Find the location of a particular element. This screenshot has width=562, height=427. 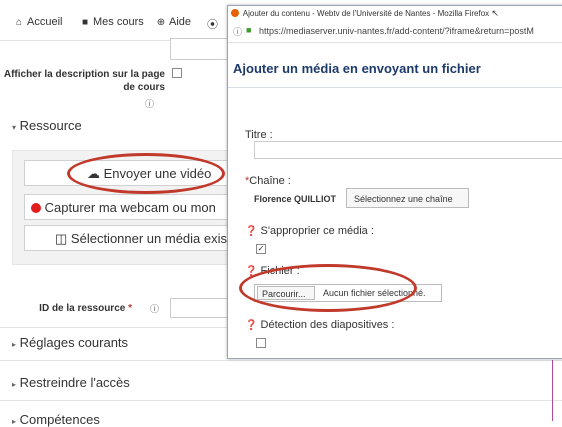

right-edge-line is located at coordinates (552, 390).